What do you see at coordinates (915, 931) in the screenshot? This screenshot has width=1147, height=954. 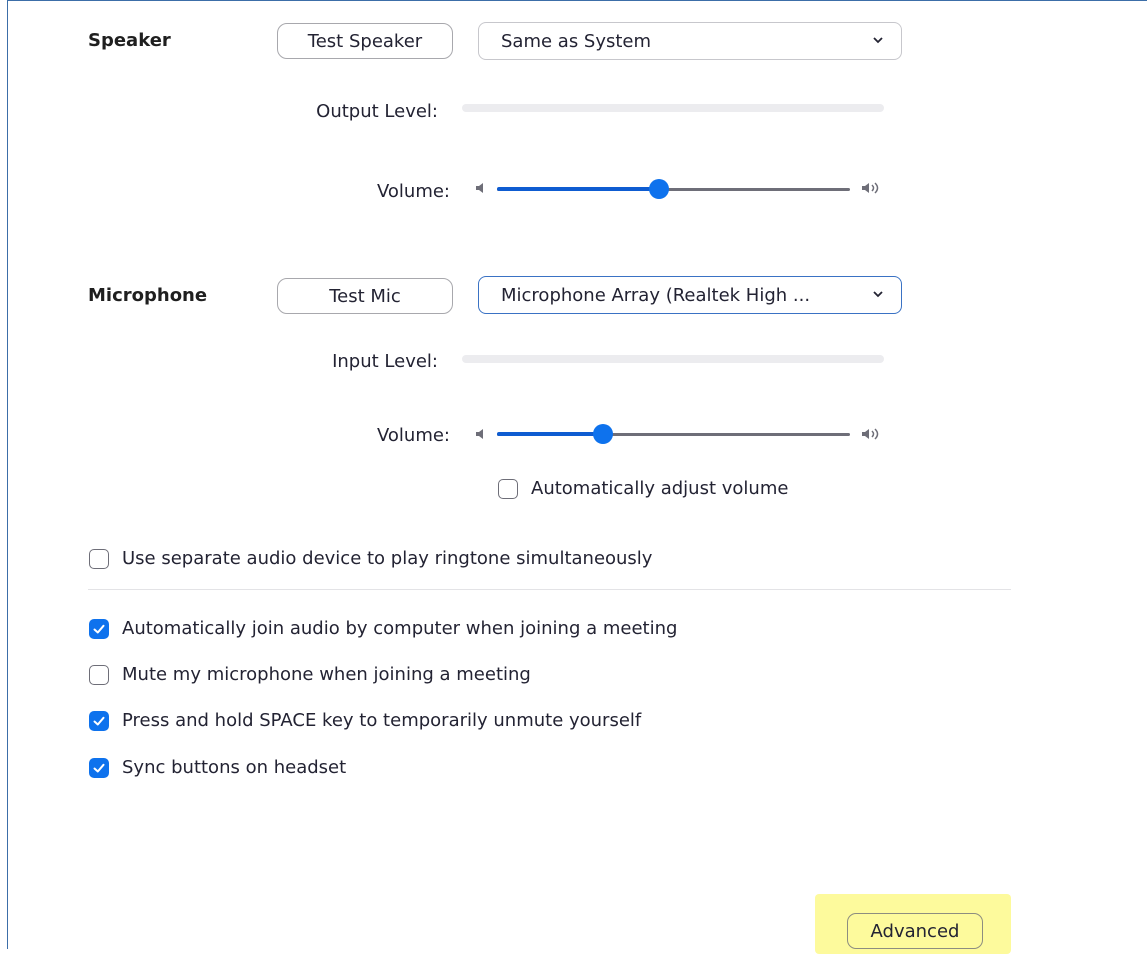 I see `advanced-button: Advanced` at bounding box center [915, 931].